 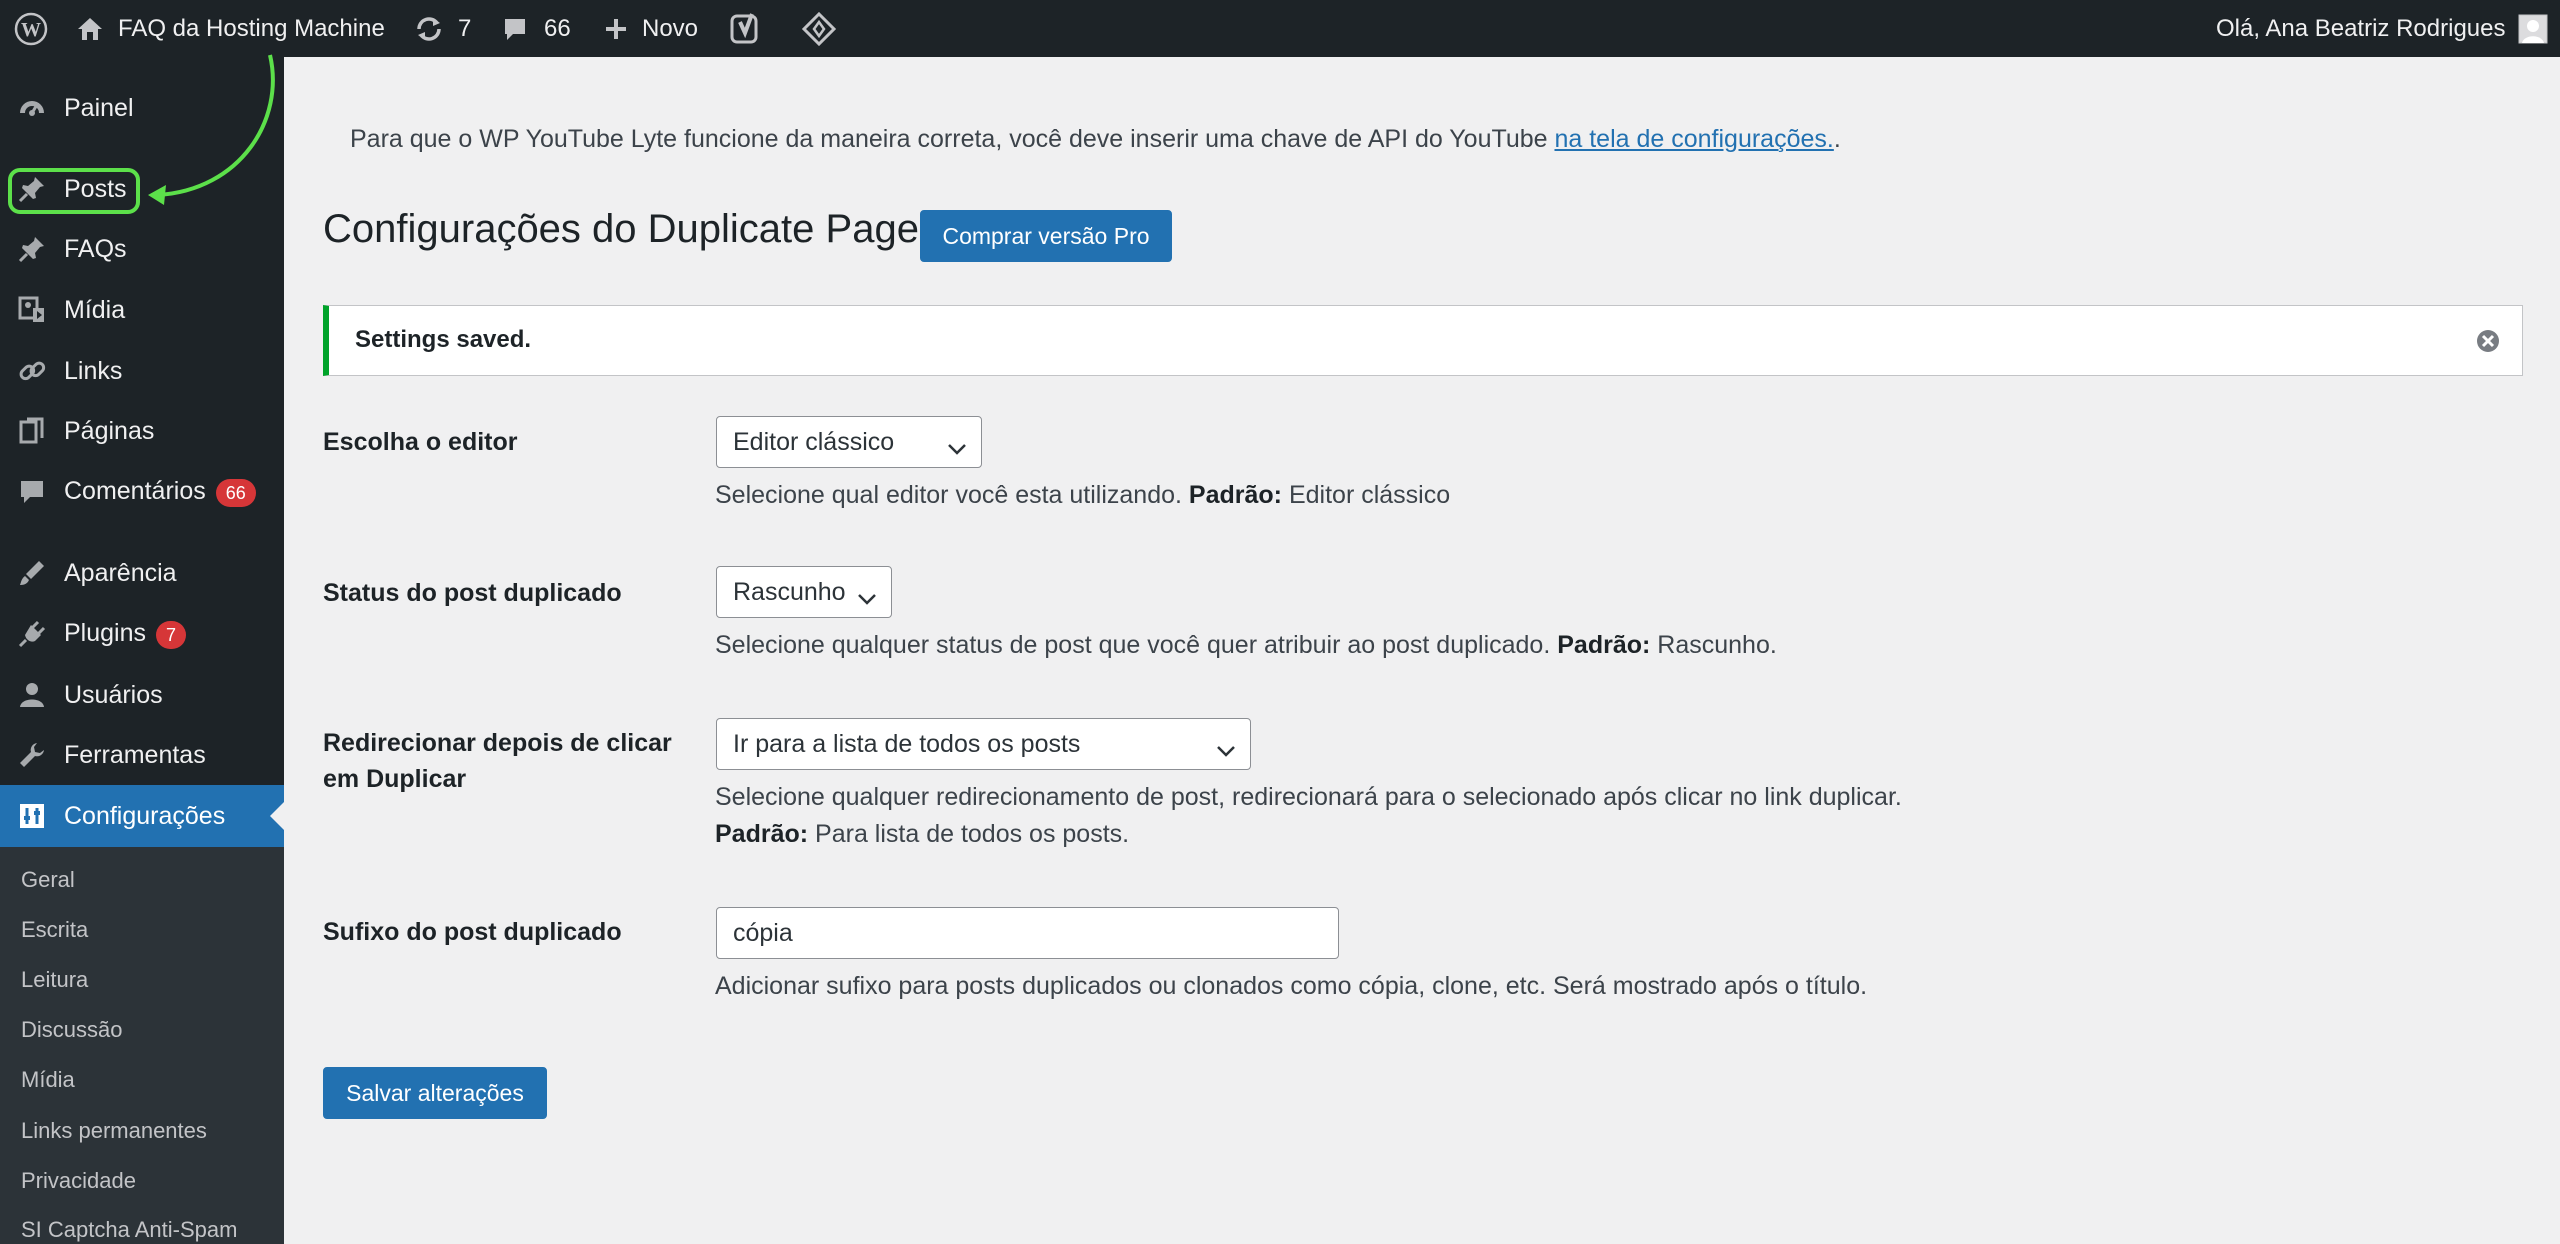 I want to click on appearance-icon, so click(x=32, y=573).